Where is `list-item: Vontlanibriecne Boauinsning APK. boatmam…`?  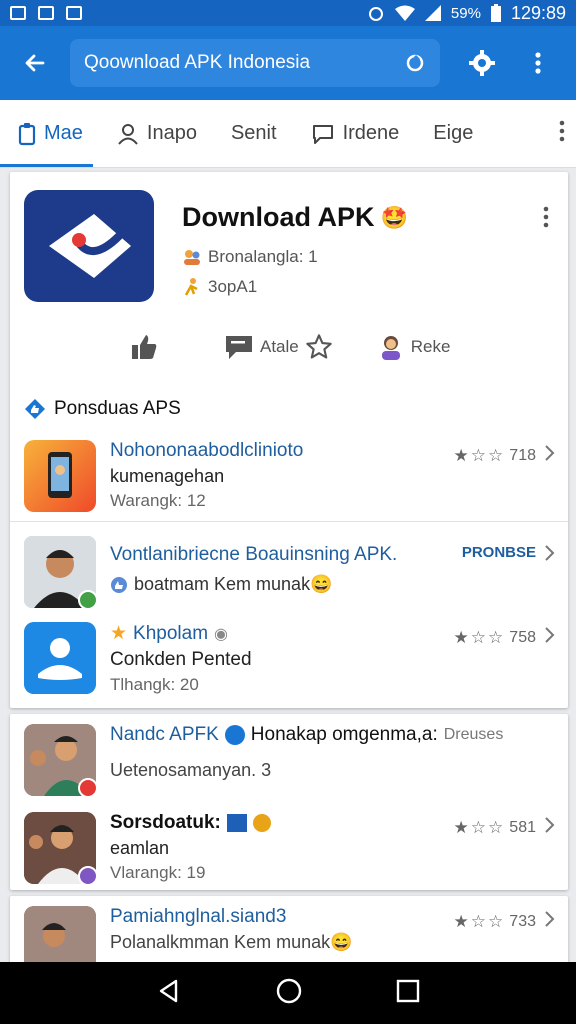
list-item: Vontlanibriecne Boauinsning APK. boatmam… is located at coordinates (289, 567).